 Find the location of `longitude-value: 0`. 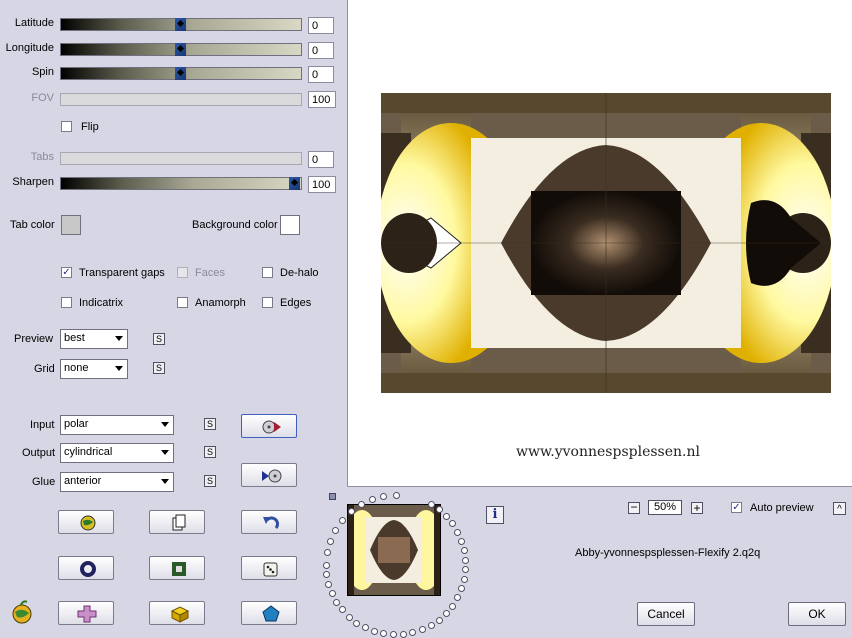

longitude-value: 0 is located at coordinates (321, 50).